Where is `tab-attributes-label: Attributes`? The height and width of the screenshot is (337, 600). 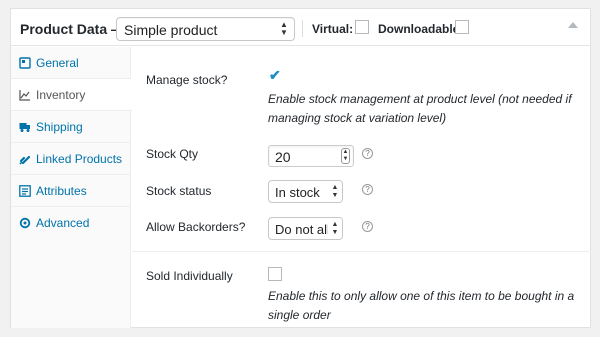 tab-attributes-label: Attributes is located at coordinates (61, 191).